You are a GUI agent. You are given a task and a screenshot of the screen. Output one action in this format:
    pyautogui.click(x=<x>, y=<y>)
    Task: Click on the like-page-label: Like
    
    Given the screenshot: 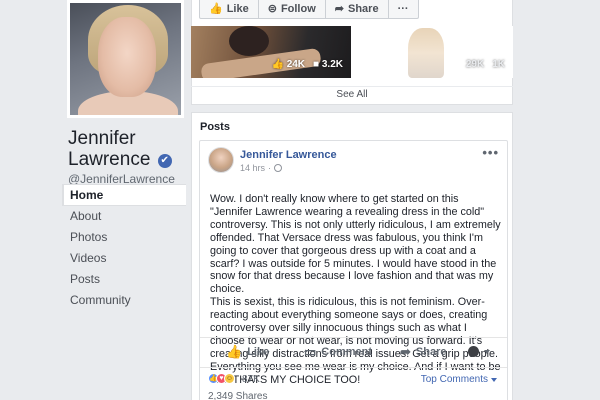 What is the action you would take?
    pyautogui.click(x=237, y=9)
    